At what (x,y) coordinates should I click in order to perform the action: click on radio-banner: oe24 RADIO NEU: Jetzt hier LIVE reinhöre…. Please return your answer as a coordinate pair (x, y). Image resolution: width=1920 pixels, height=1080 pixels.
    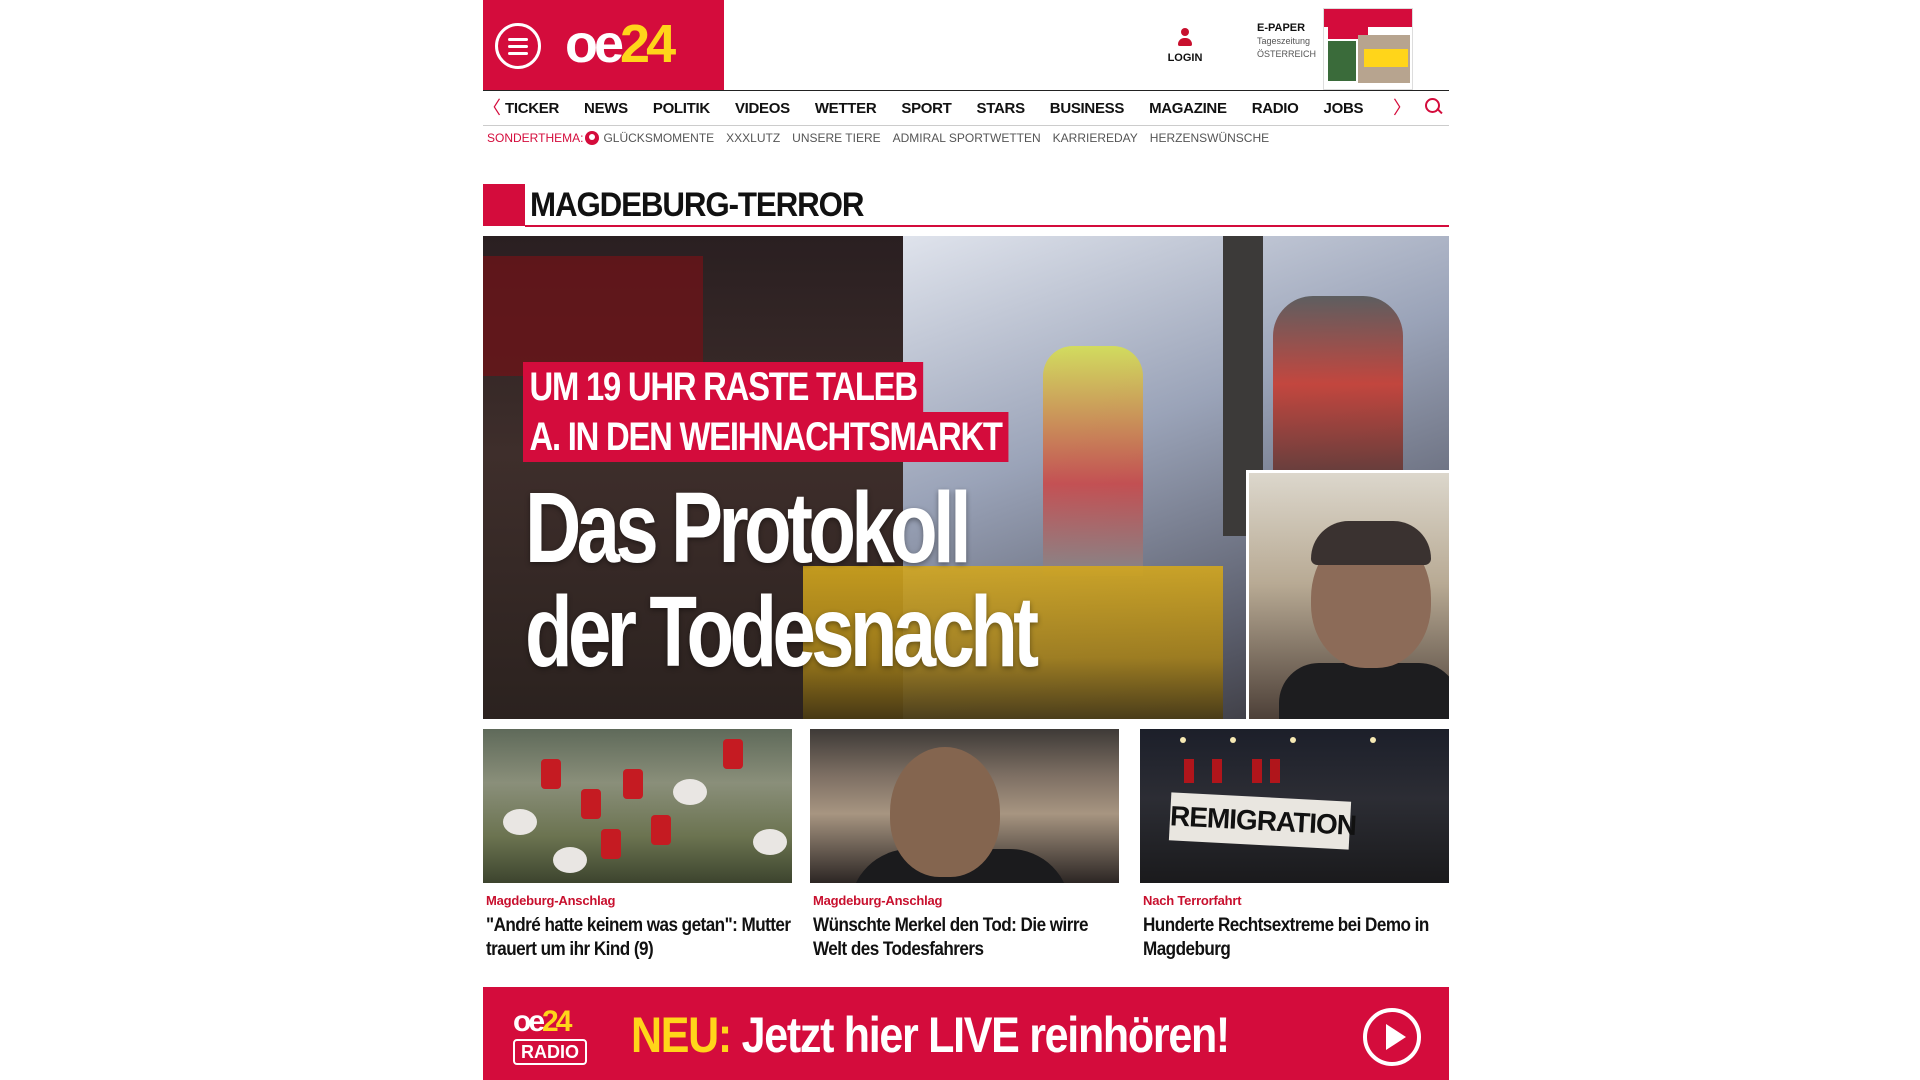
    Looking at the image, I should click on (966, 1033).